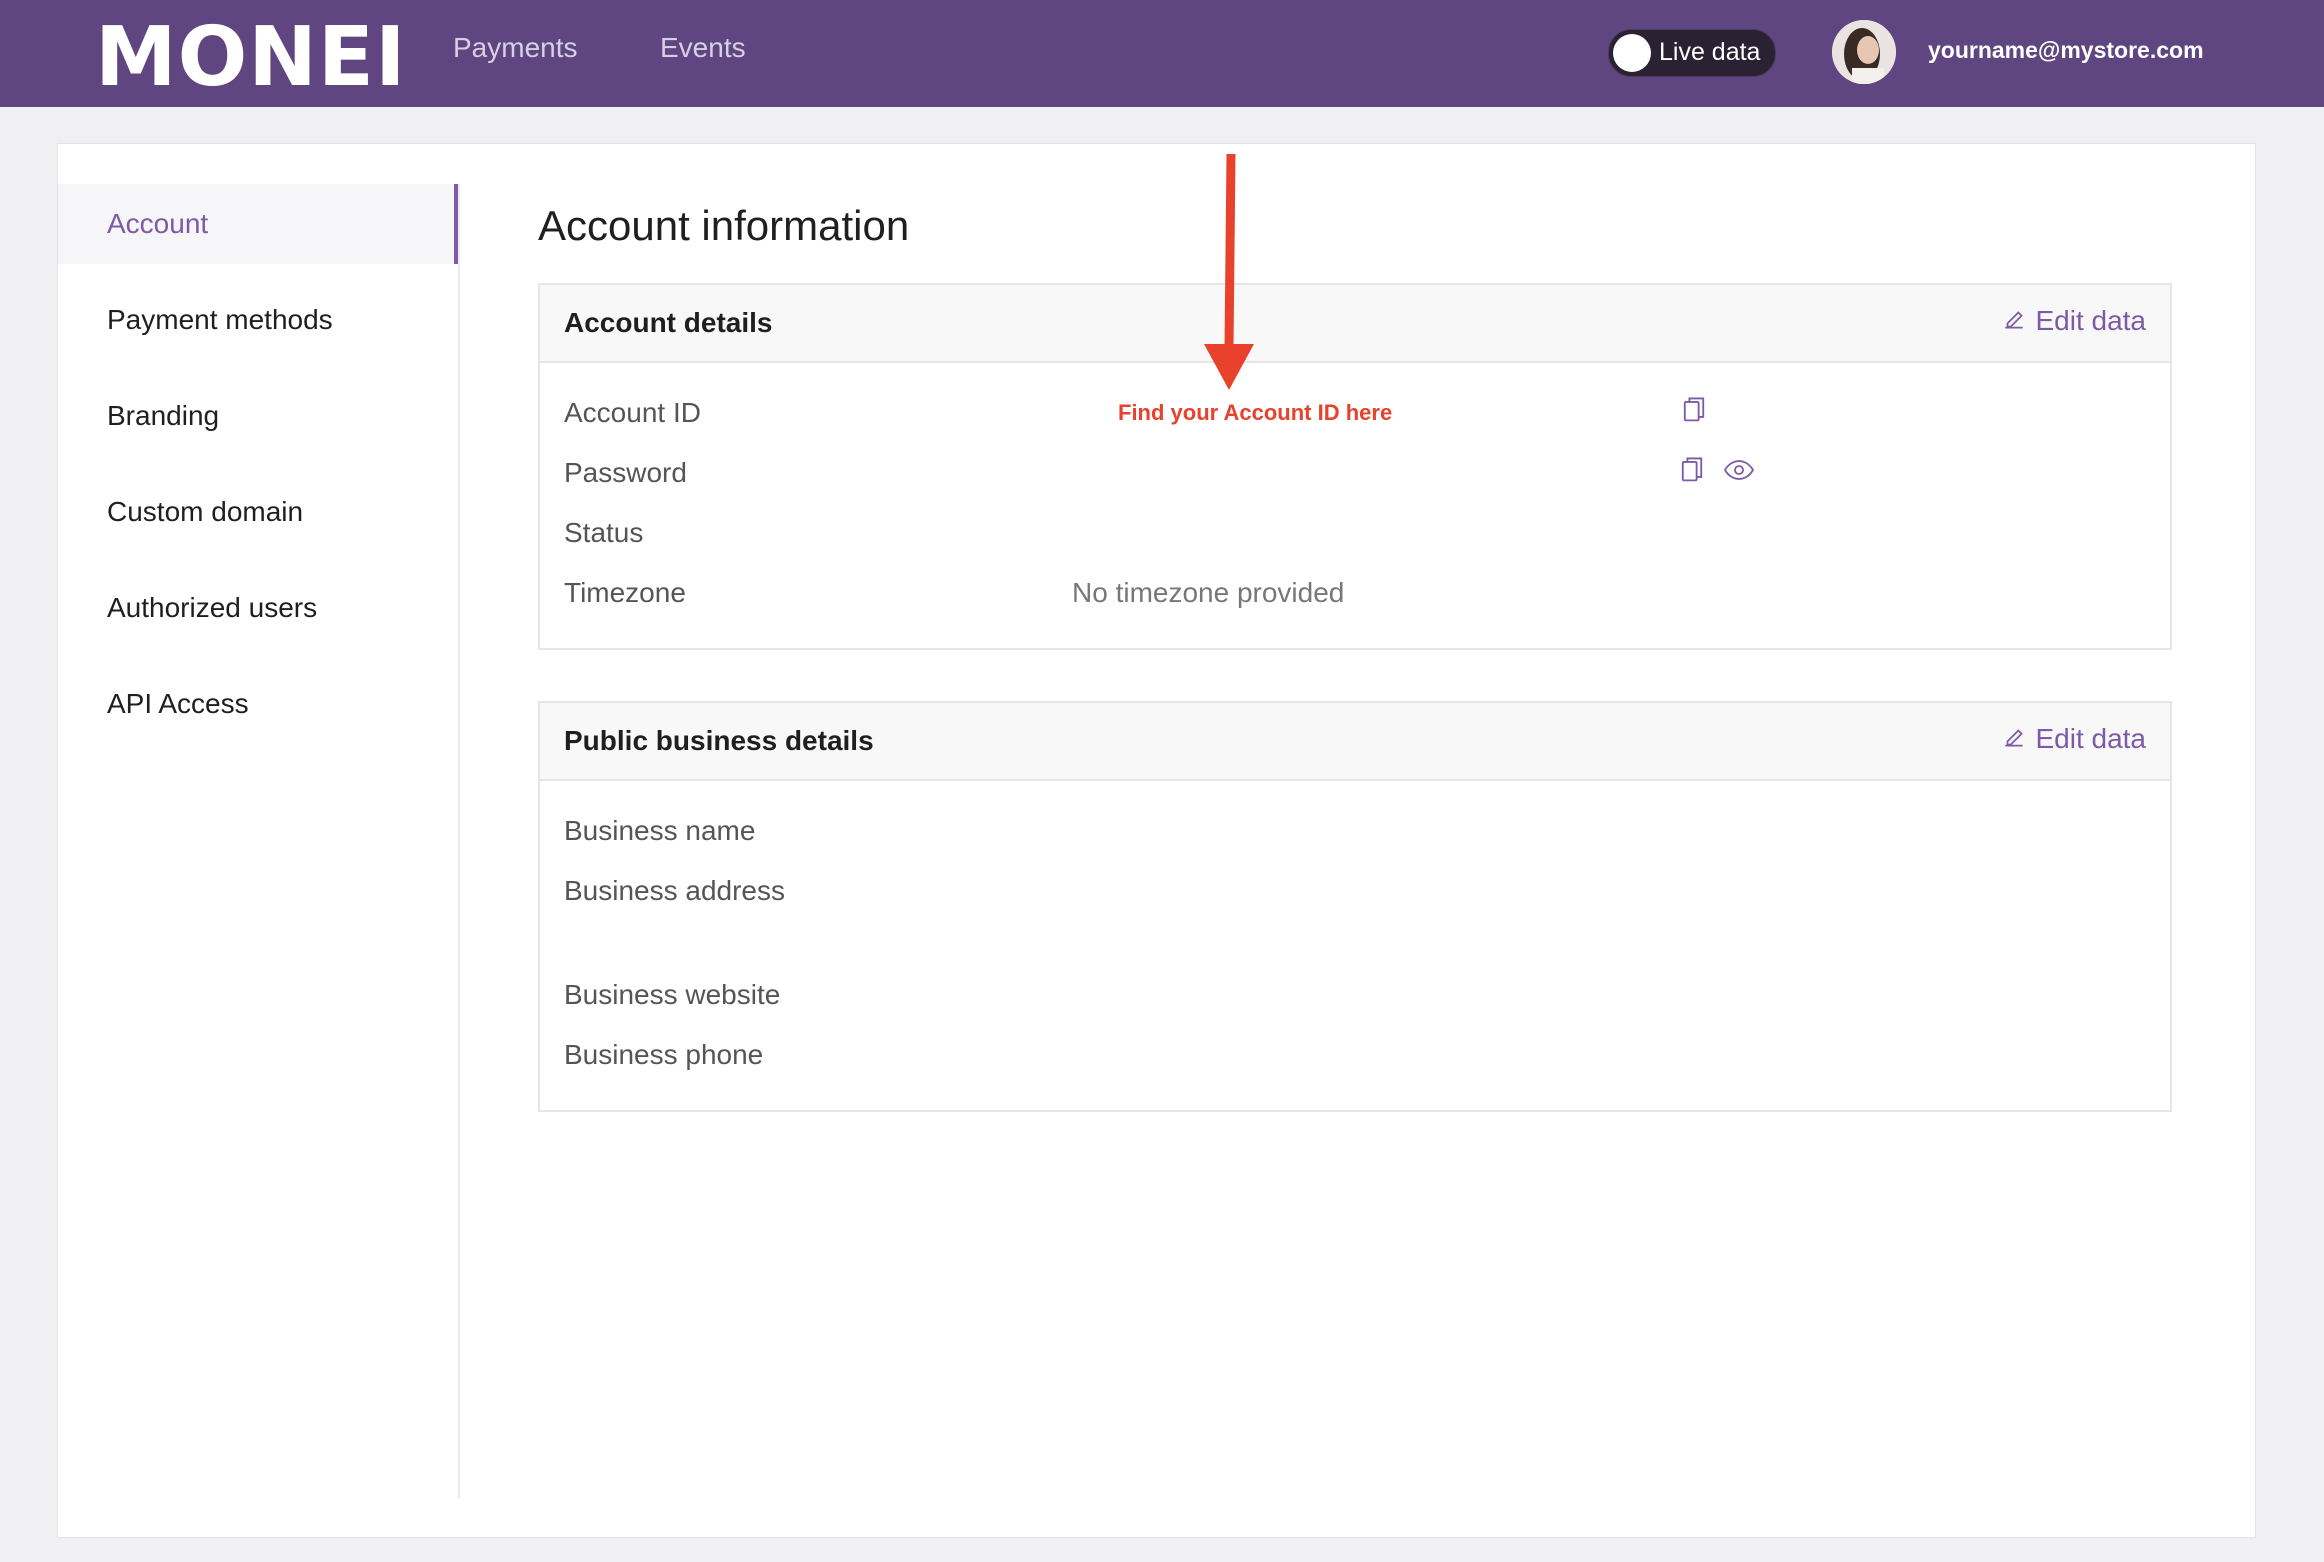 Image resolution: width=2324 pixels, height=1562 pixels. I want to click on business-address-label: Business address, so click(675, 890).